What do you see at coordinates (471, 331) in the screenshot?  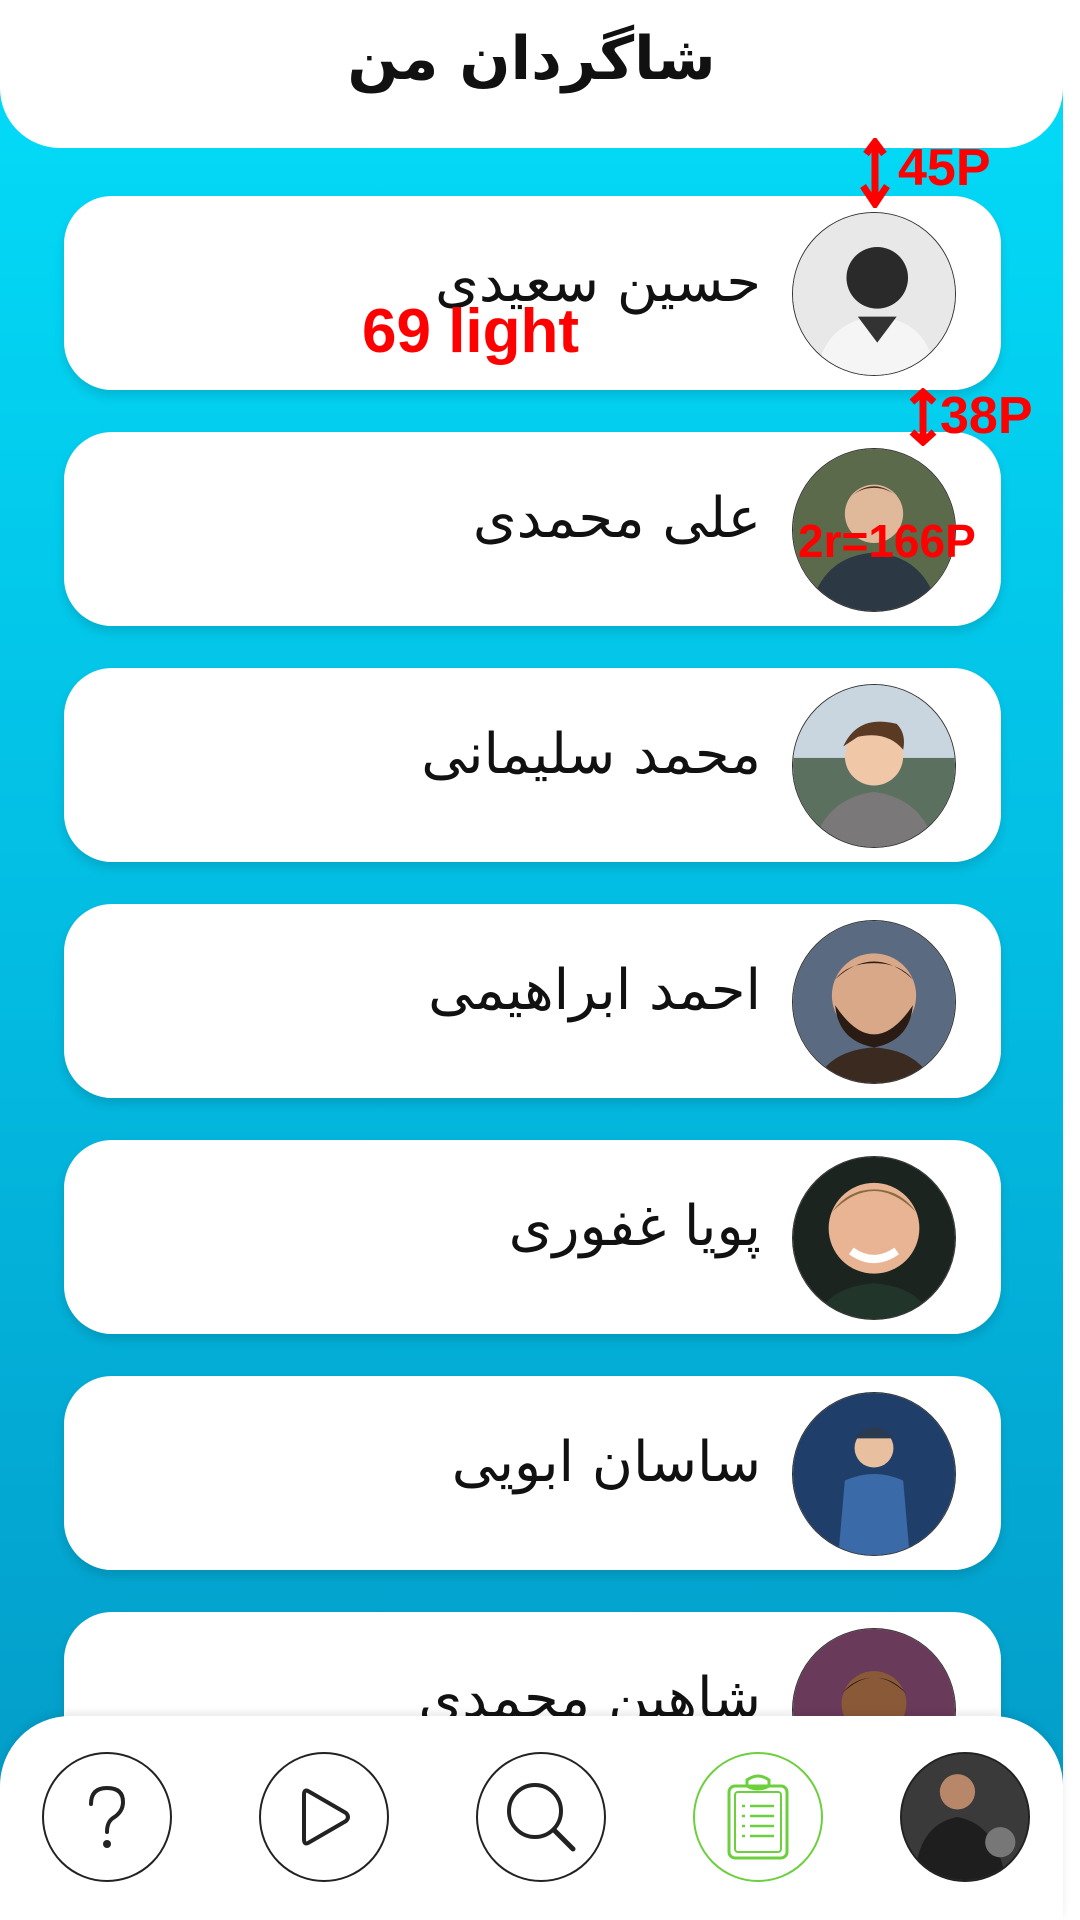 I see `annotation-font: 69 light` at bounding box center [471, 331].